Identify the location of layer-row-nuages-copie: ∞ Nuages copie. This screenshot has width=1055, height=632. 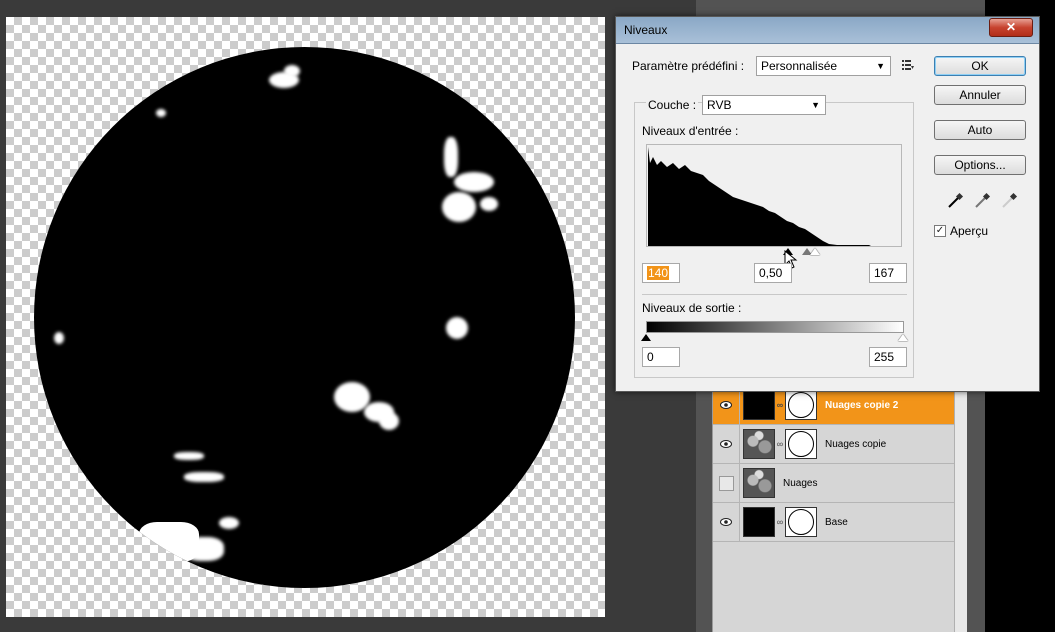
(833, 444).